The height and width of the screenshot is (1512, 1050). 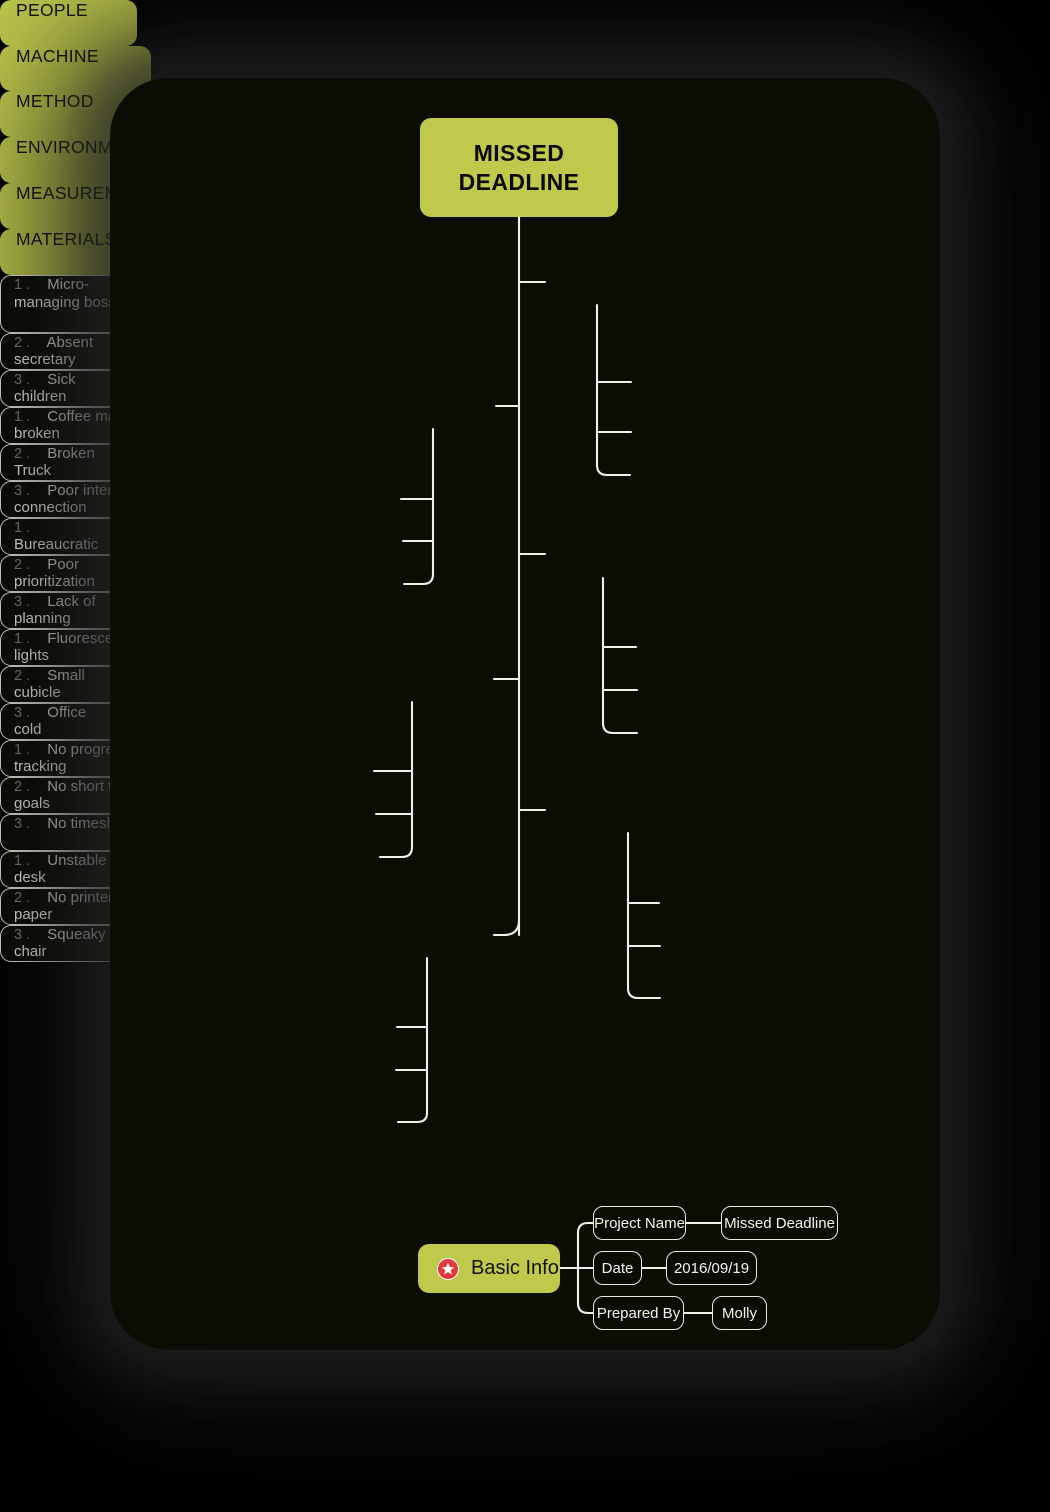 I want to click on category-node-people: PEOPLE, so click(x=68, y=23).